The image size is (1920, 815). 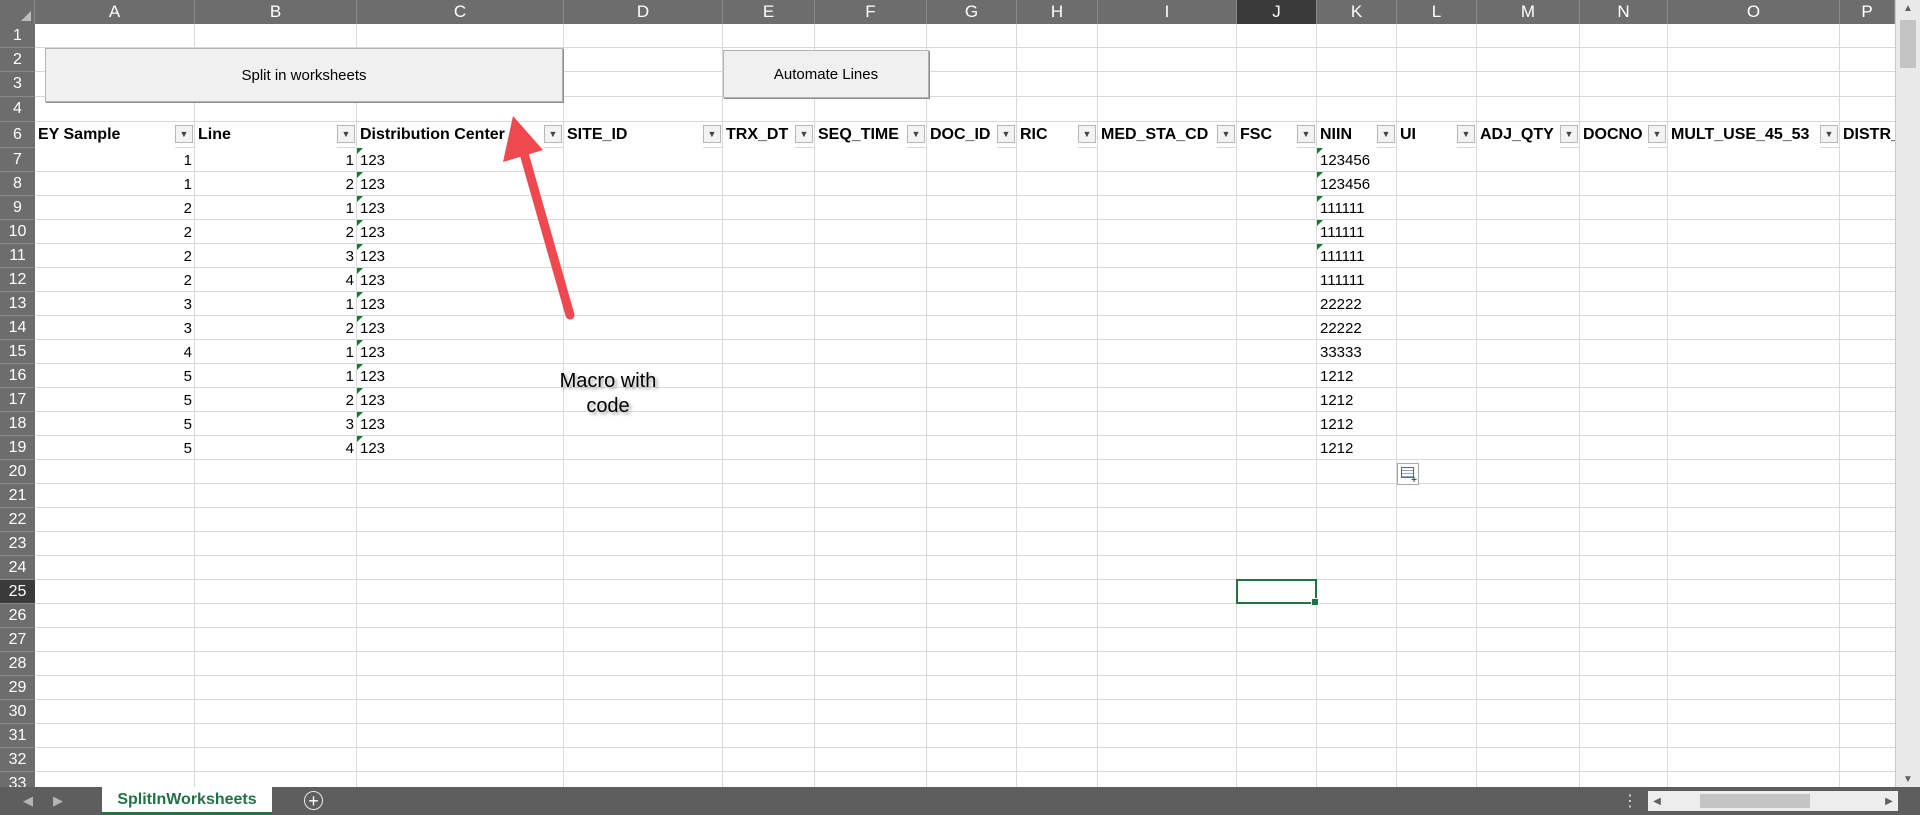 What do you see at coordinates (769, 12) in the screenshot?
I see `column-header-e: E` at bounding box center [769, 12].